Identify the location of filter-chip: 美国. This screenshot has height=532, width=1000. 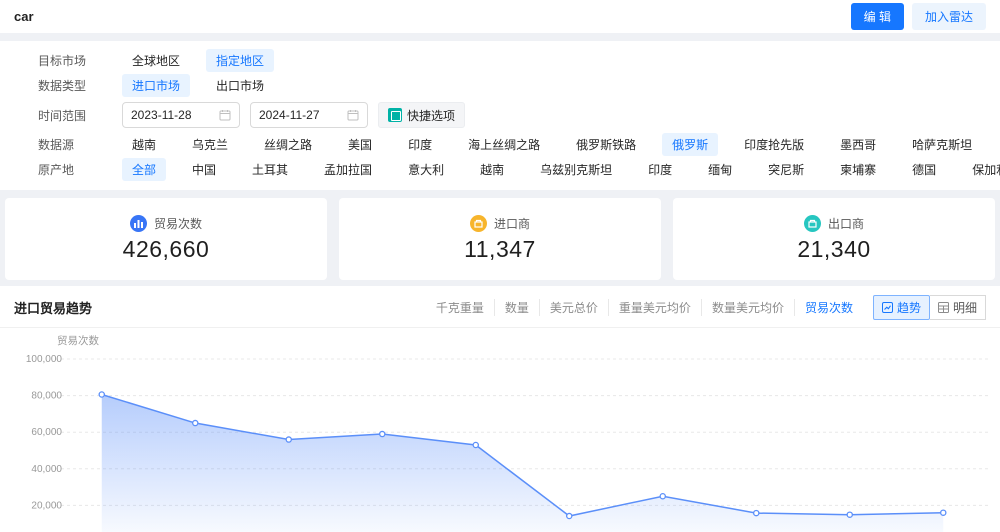
(360, 144).